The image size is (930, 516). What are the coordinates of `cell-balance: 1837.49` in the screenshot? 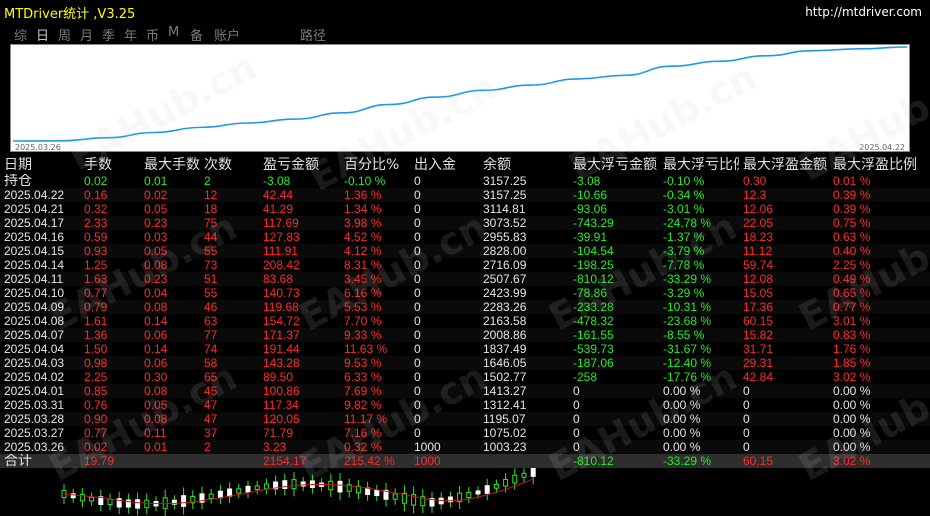 It's located at (505, 349).